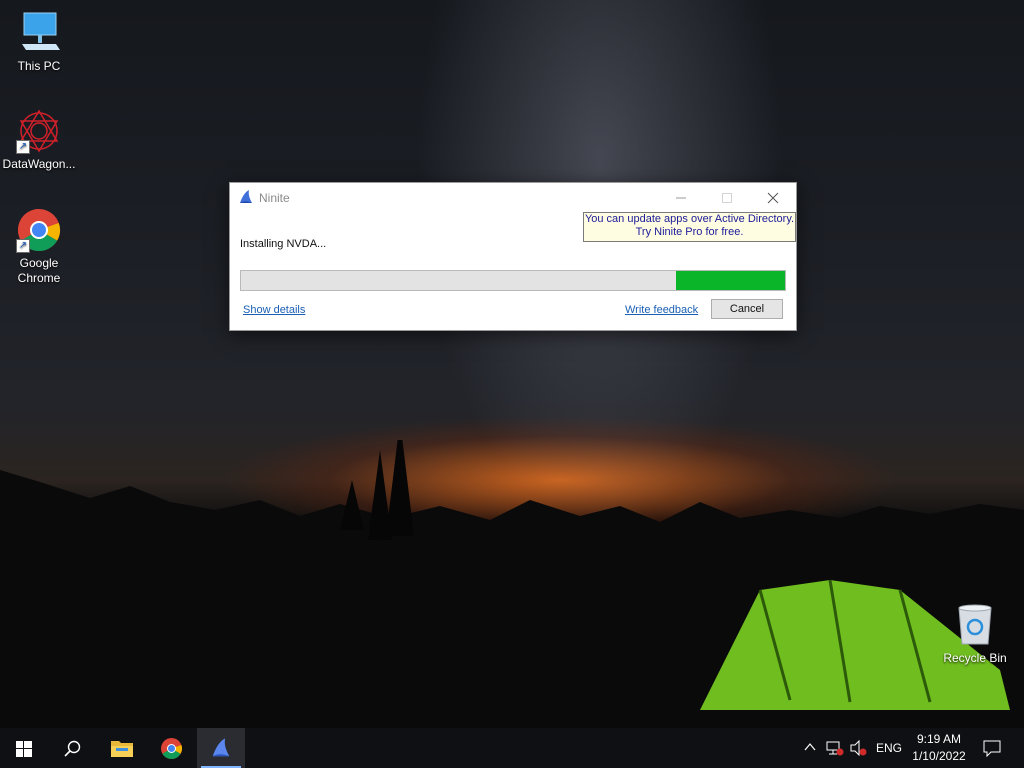 The image size is (1024, 768). What do you see at coordinates (689, 232) in the screenshot?
I see `promo-line-2: Try Ninite Pro for free.` at bounding box center [689, 232].